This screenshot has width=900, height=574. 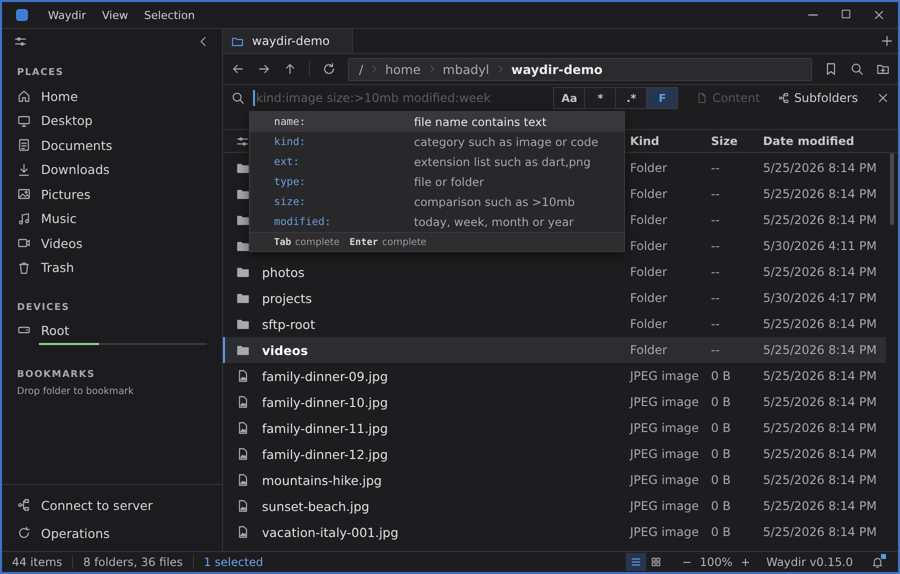 I want to click on selection-count: 1 selected, so click(x=233, y=562).